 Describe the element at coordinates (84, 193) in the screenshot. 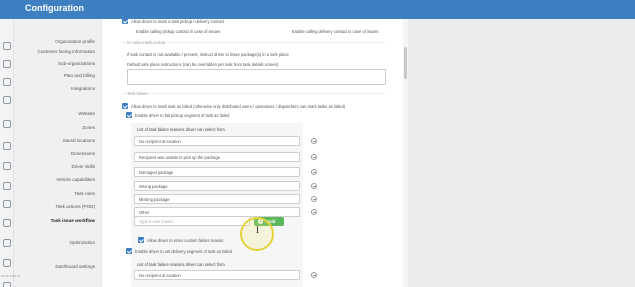

I see `sidebar-item-task-rules: Task rules` at that location.